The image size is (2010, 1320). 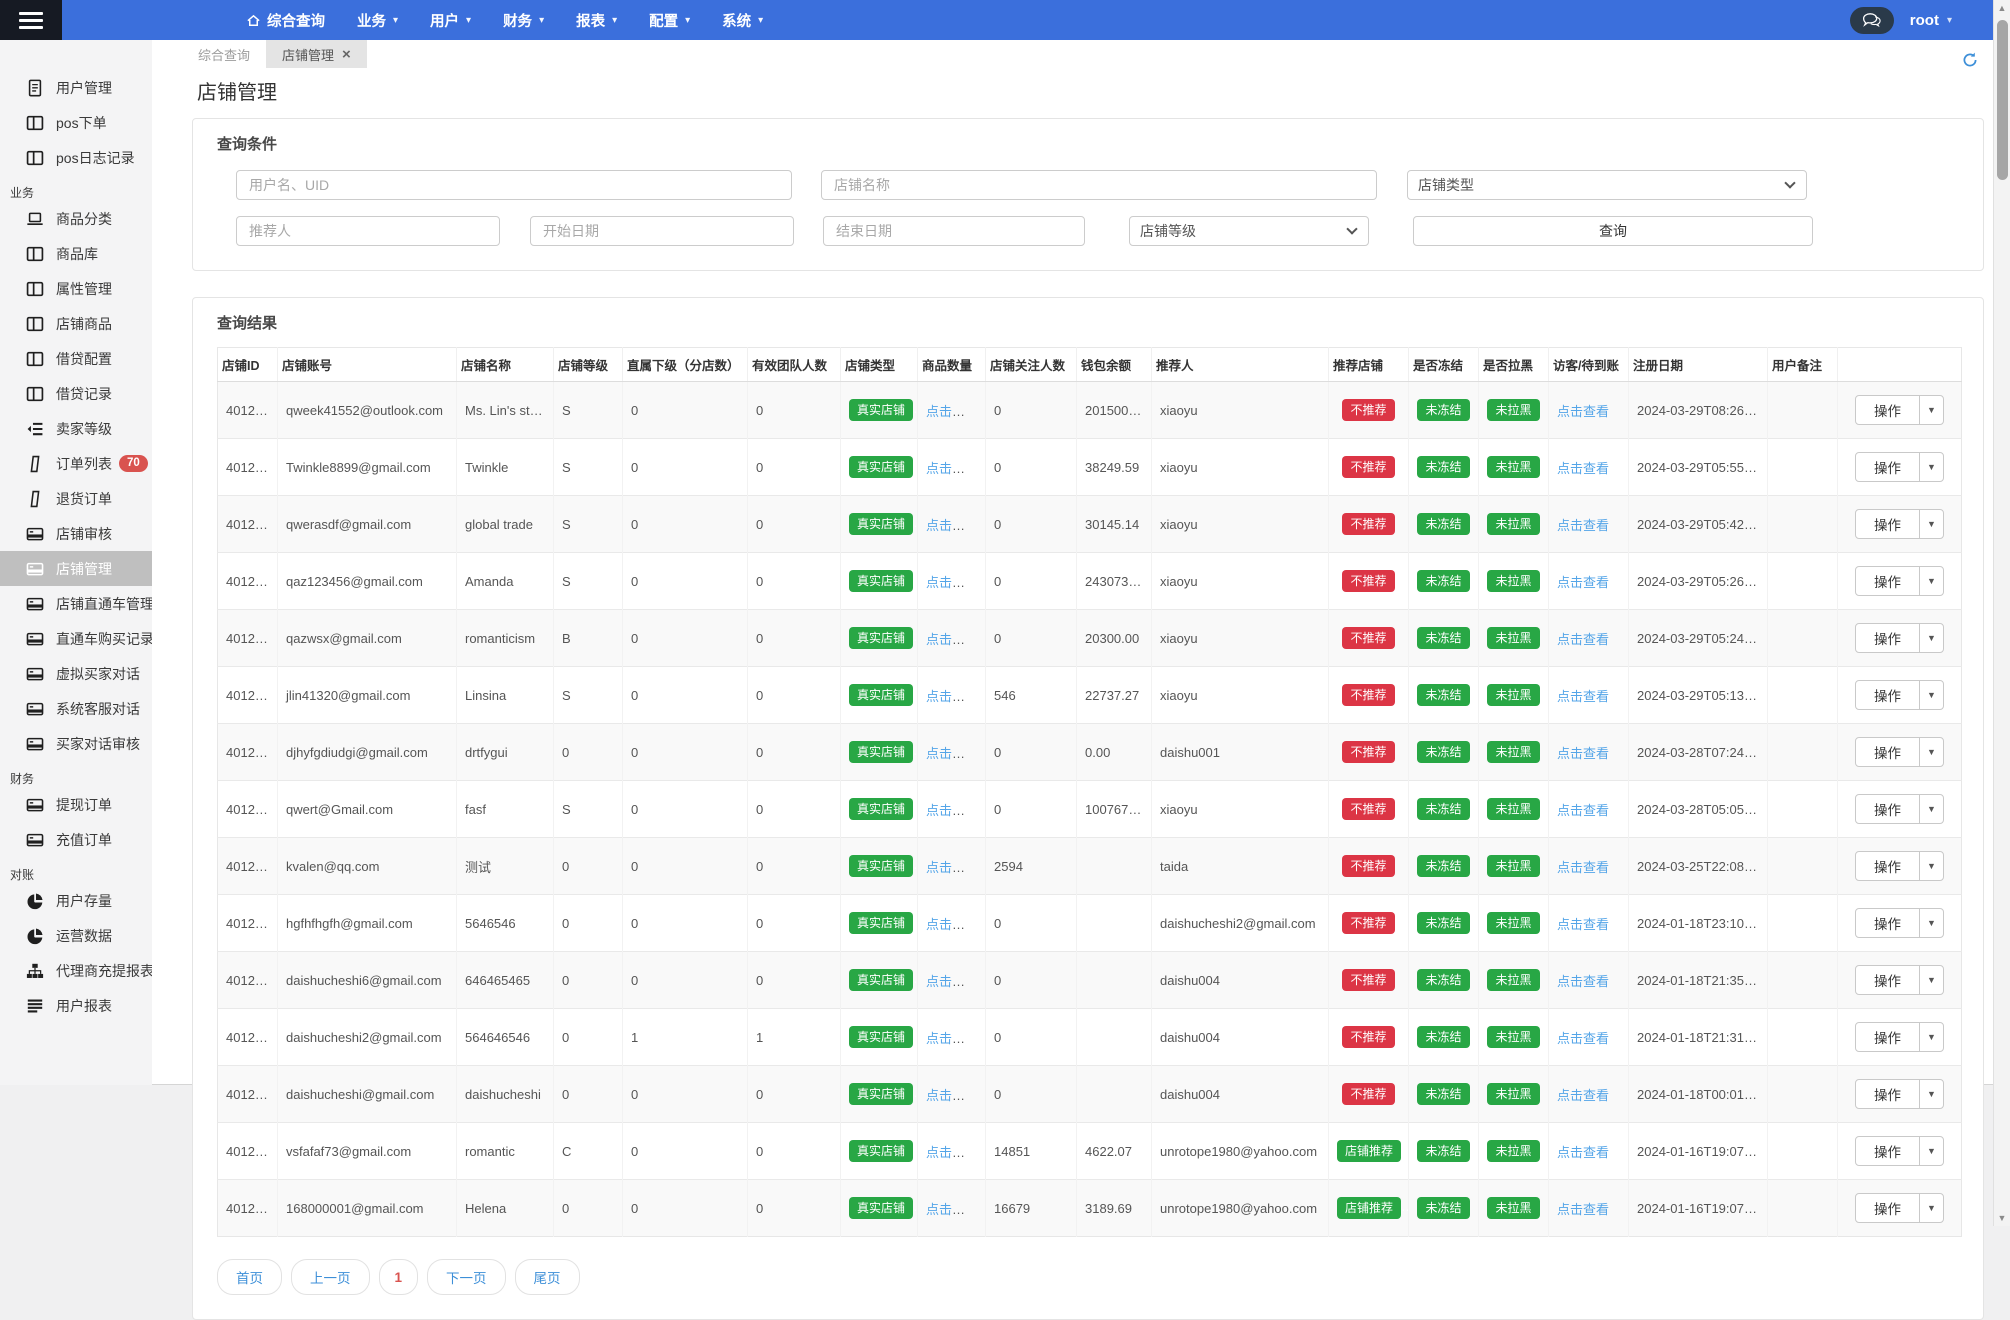 What do you see at coordinates (76, 603) in the screenshot?
I see `sidebar-item: 店铺直通车管理` at bounding box center [76, 603].